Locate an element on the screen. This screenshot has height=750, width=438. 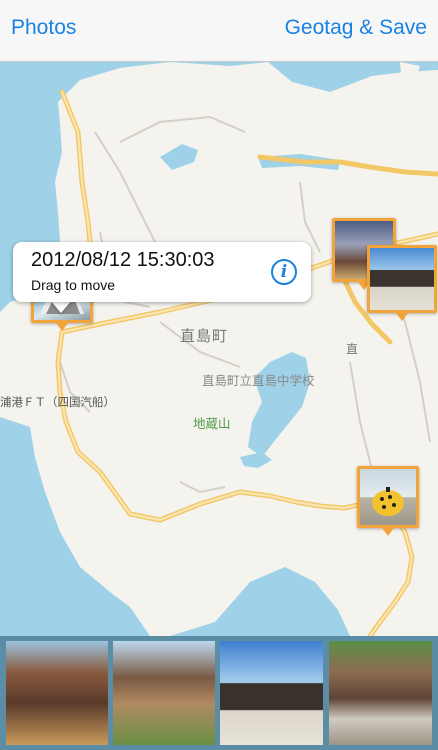
callout-hint: Drag to move is located at coordinates (73, 285).